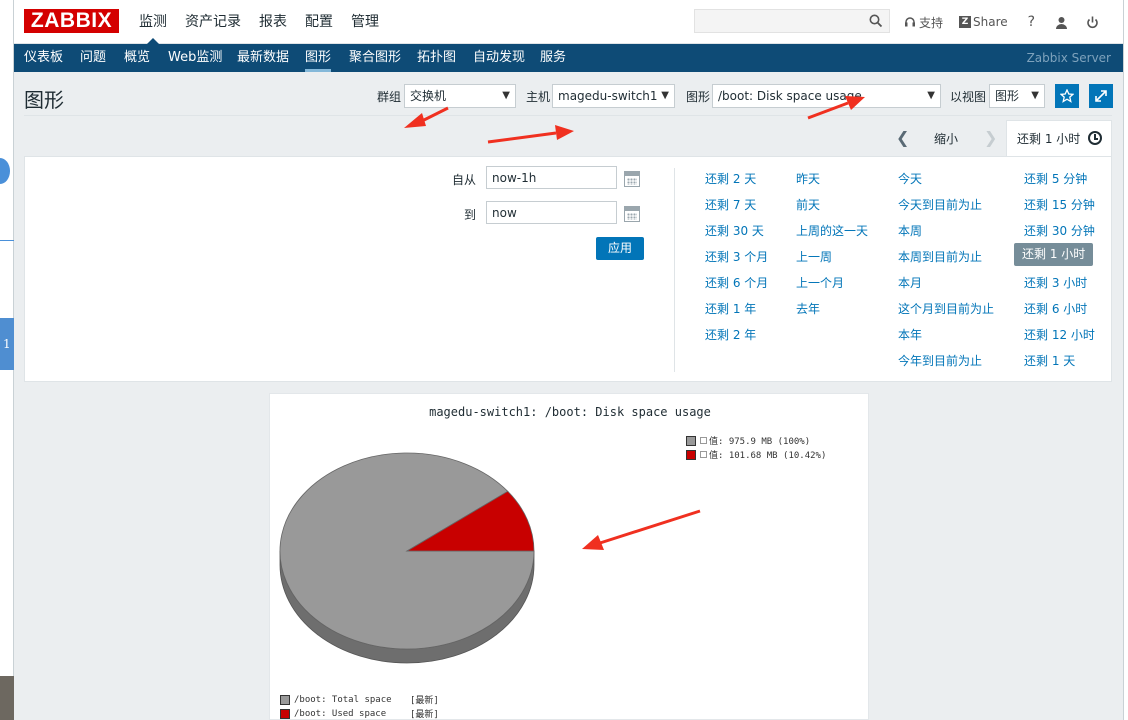  I want to click on quick-range-link: 还剩 30 分钟, so click(1059, 230).